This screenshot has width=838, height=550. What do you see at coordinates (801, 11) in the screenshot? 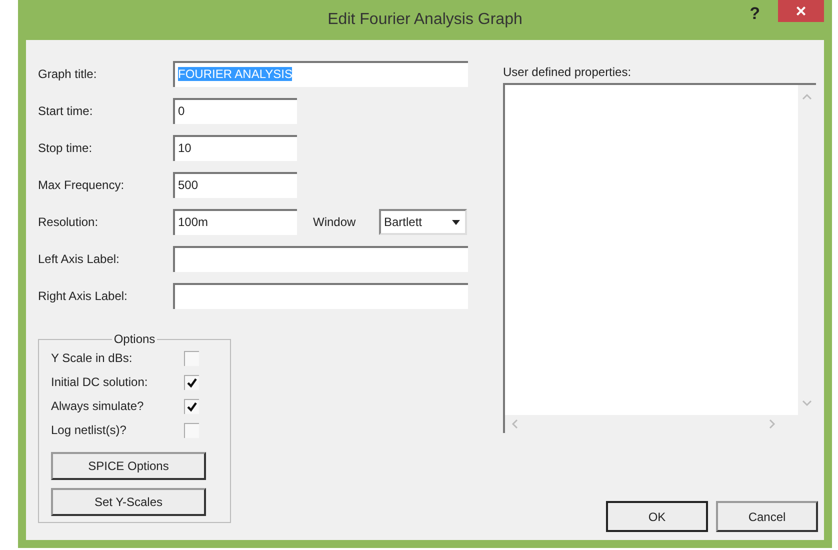
I see `close-button: ×` at bounding box center [801, 11].